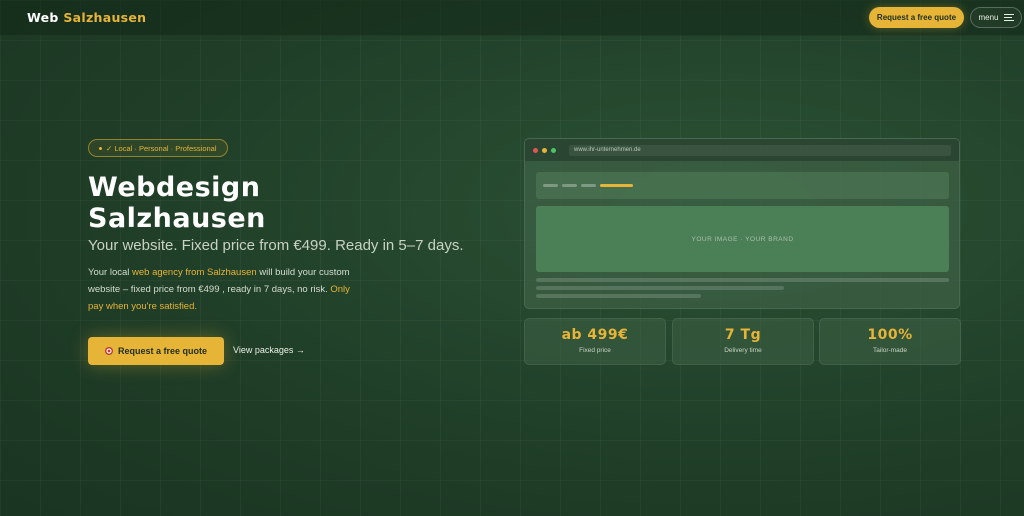  What do you see at coordinates (553, 150) in the screenshot?
I see `maximize-dot-icon` at bounding box center [553, 150].